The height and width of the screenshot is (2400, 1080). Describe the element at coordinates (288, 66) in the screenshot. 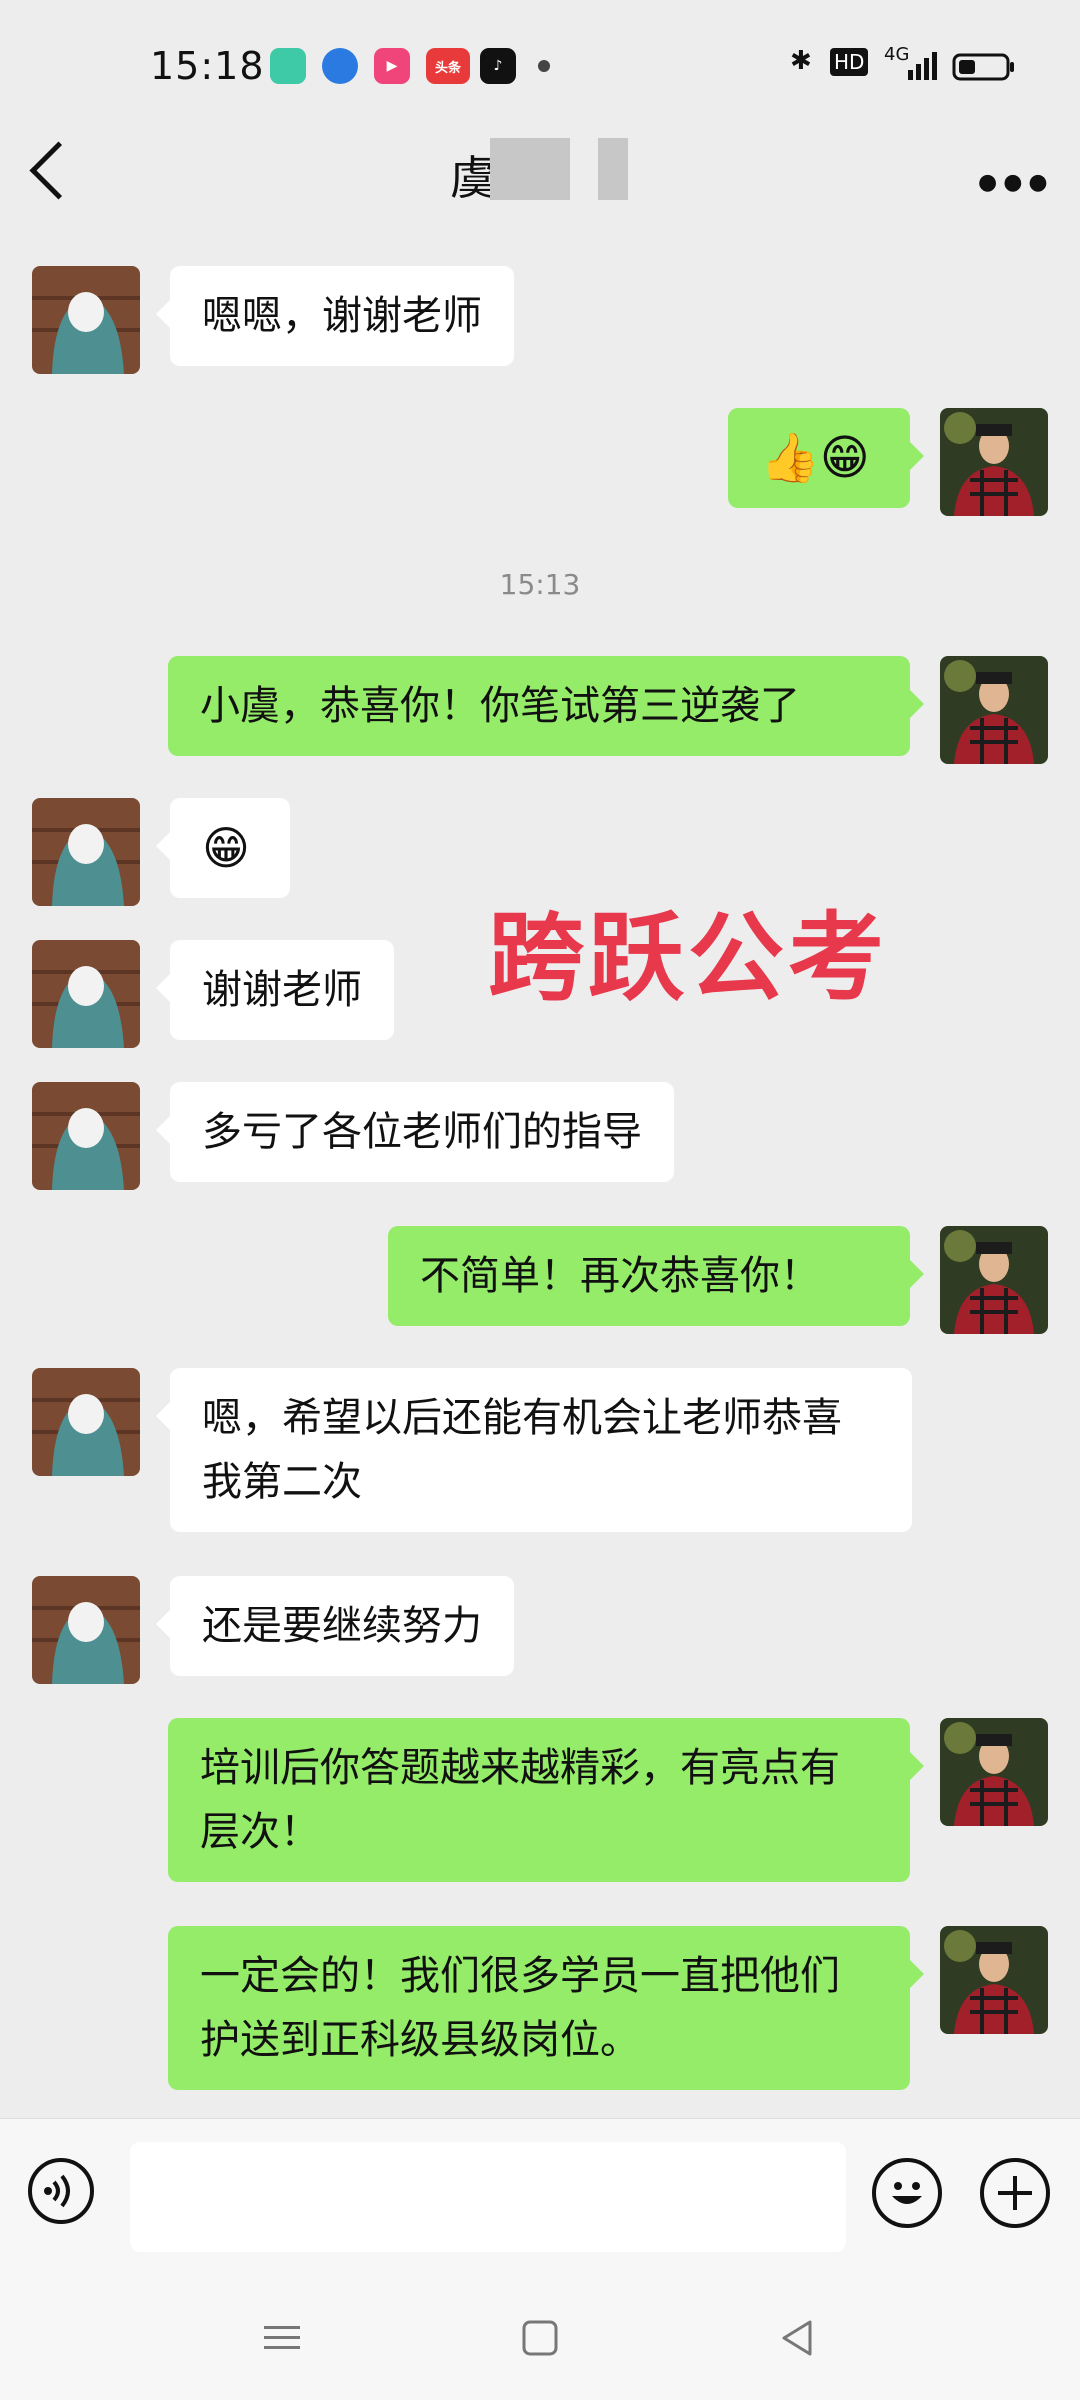

I see `chat-app-icon` at that location.